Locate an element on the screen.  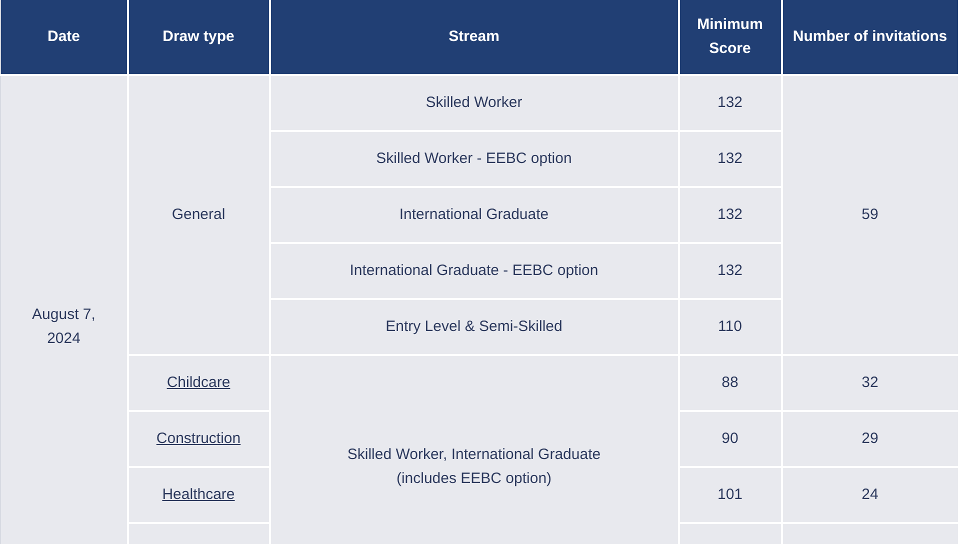
column-header: Date is located at coordinates (64, 37).